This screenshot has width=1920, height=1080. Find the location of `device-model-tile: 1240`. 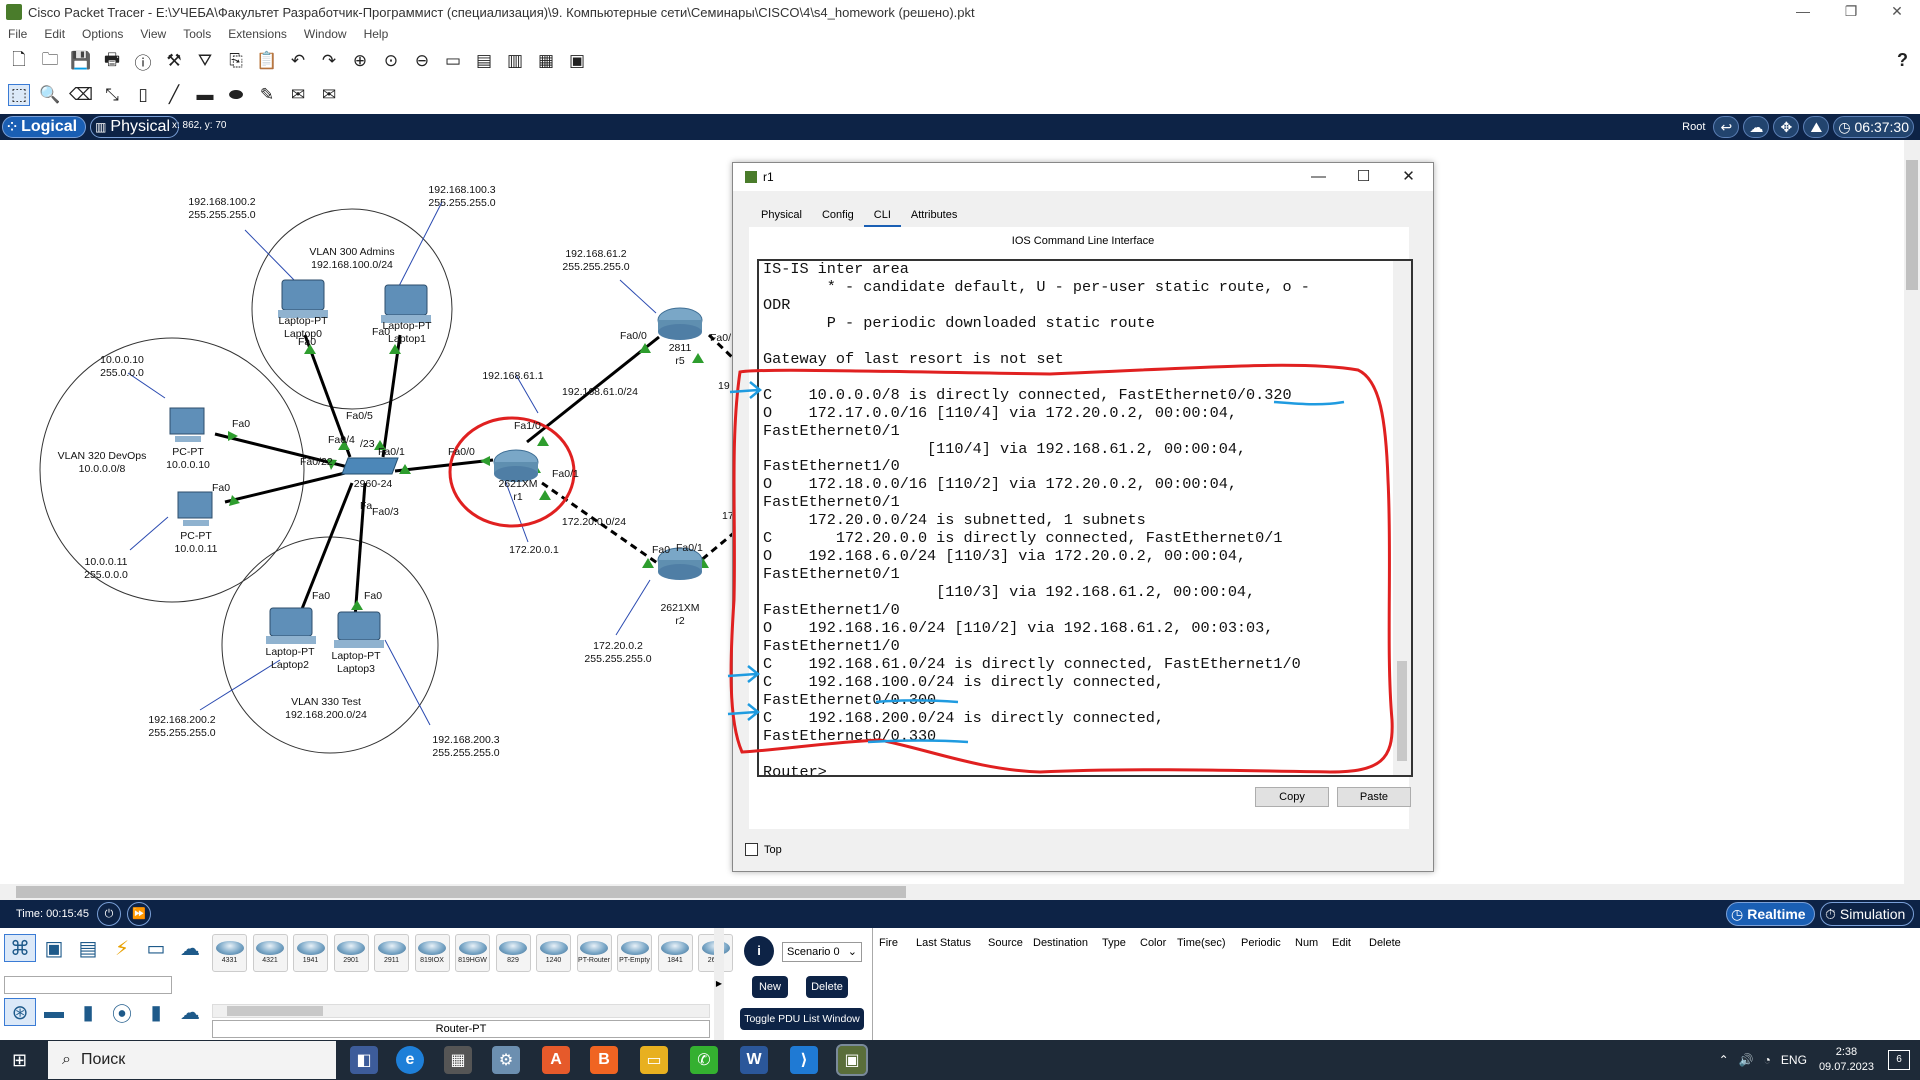

device-model-tile: 1240 is located at coordinates (553, 953).